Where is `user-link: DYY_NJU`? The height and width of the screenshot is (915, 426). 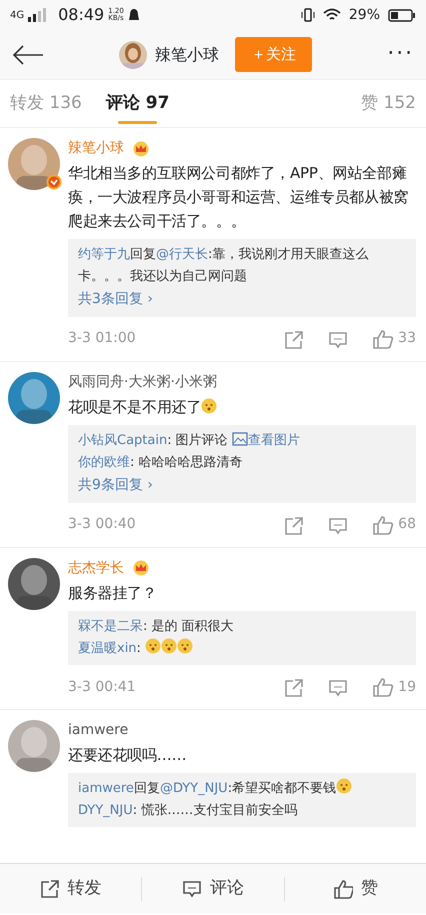
user-link: DYY_NJU is located at coordinates (105, 810).